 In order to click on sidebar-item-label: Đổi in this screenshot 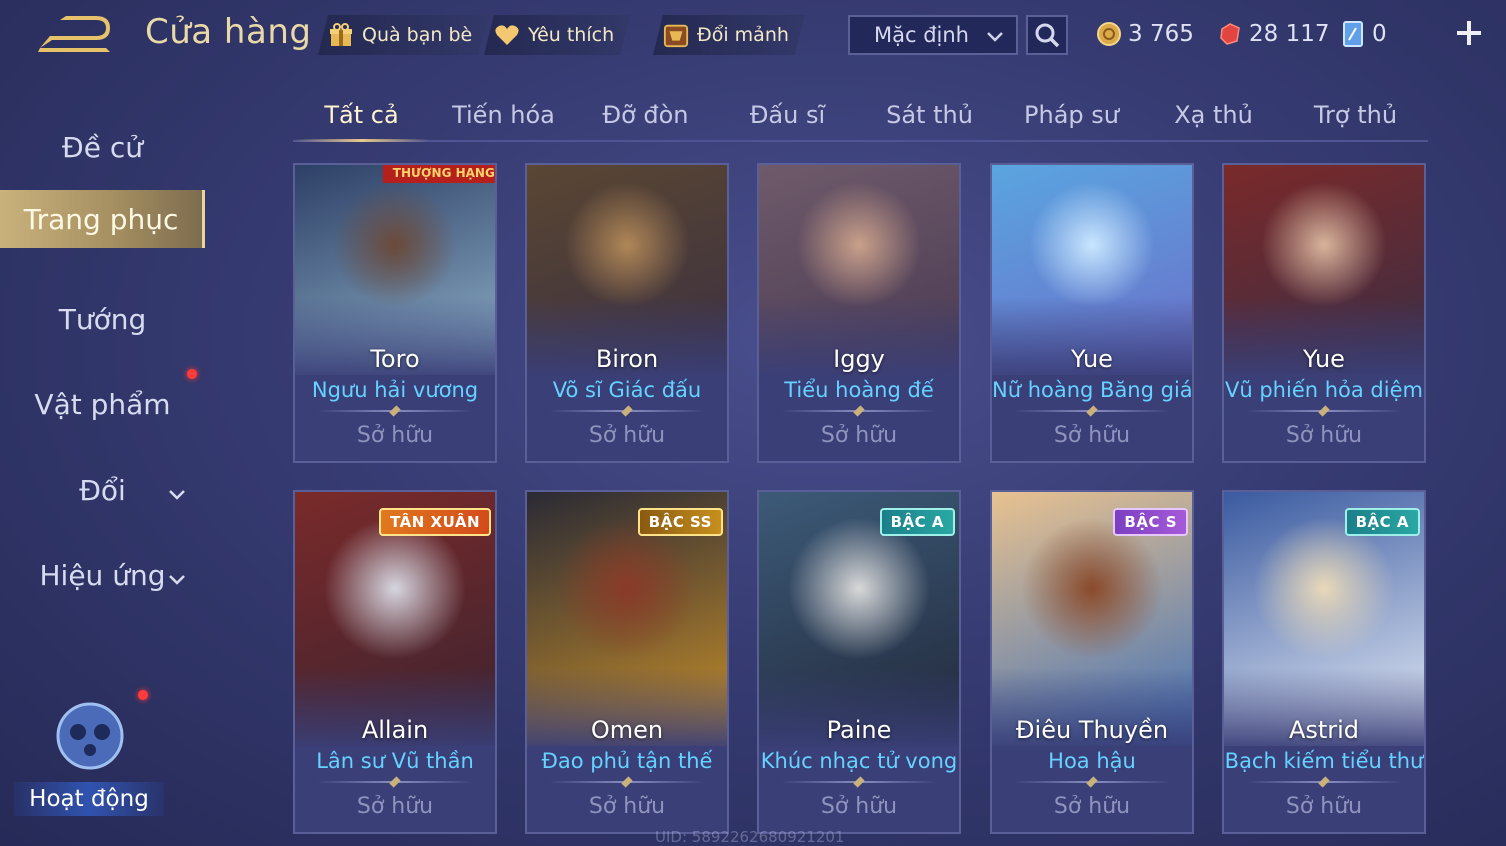, I will do `click(102, 490)`.